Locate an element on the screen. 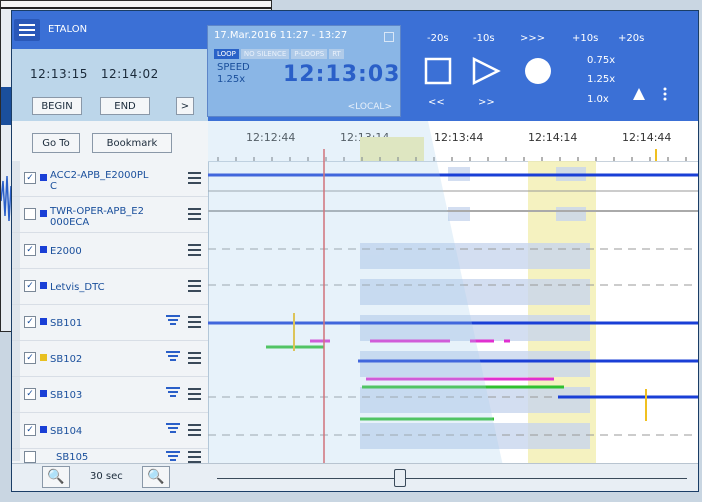  channel-label: Letvis_DTC is located at coordinates (77, 287).